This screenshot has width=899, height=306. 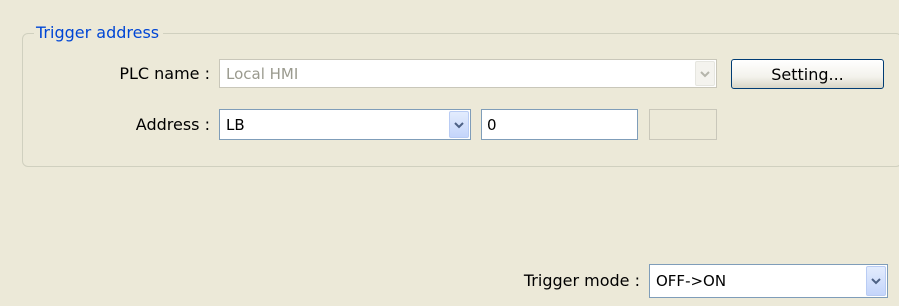 I want to click on address-extra-field, so click(x=683, y=124).